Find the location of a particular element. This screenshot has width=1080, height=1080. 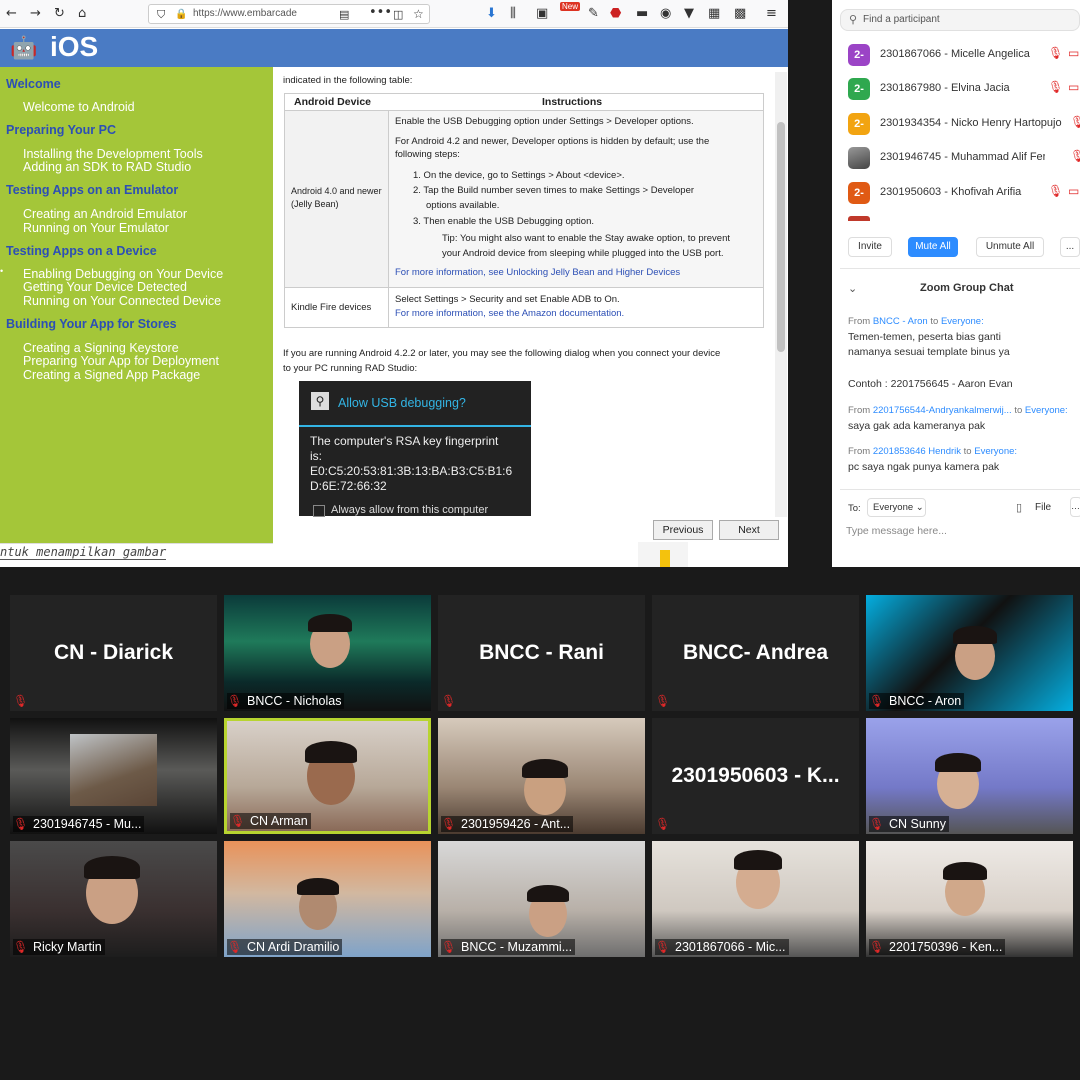

doc-scrollbar is located at coordinates (781, 294).